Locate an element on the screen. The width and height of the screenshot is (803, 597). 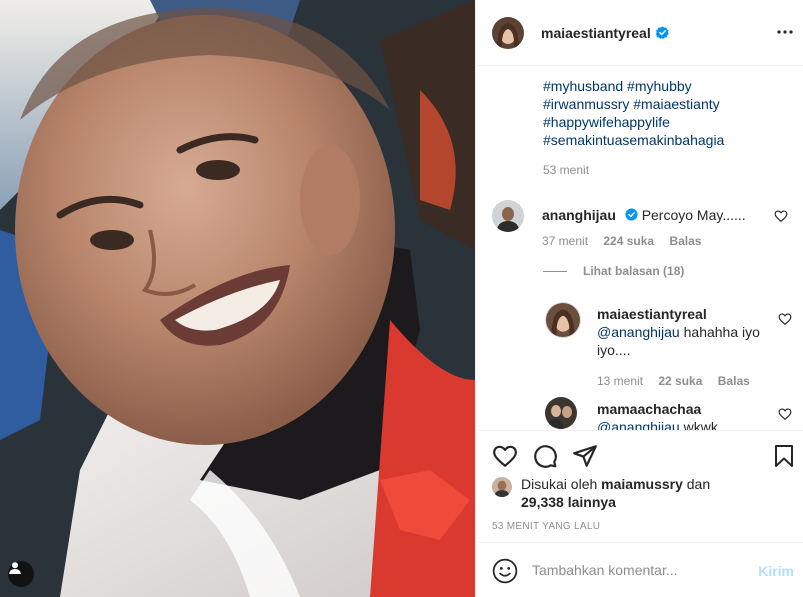
author-avatar-image is located at coordinates (508, 32).